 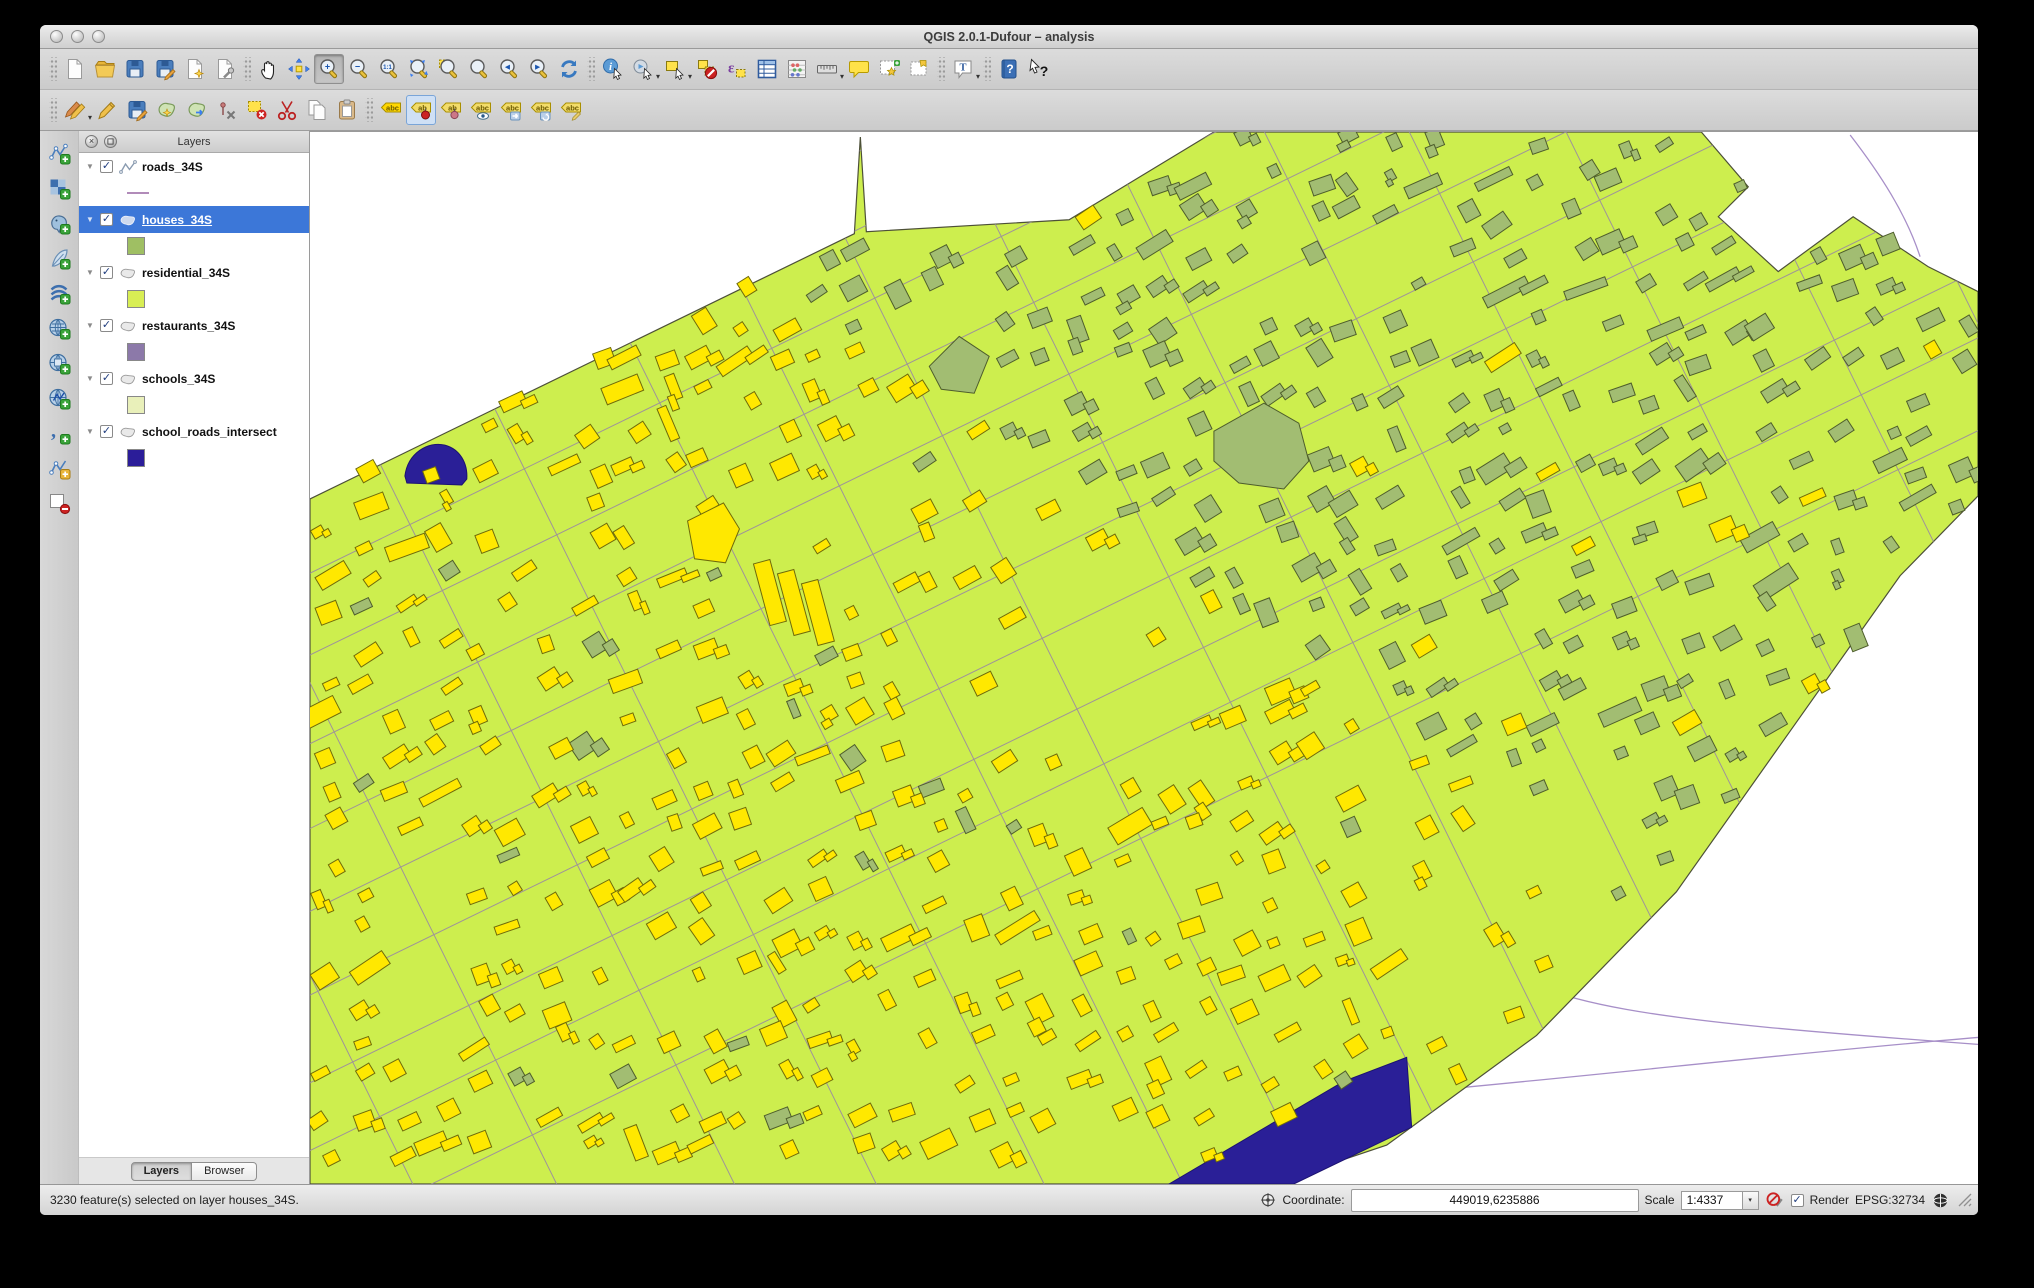 What do you see at coordinates (135, 69) in the screenshot?
I see `save-project-button` at bounding box center [135, 69].